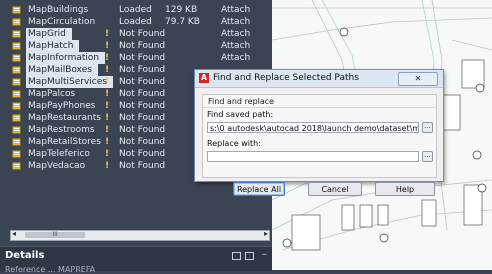 This screenshot has width=492, height=274. I want to click on group-separator, so click(319, 107).